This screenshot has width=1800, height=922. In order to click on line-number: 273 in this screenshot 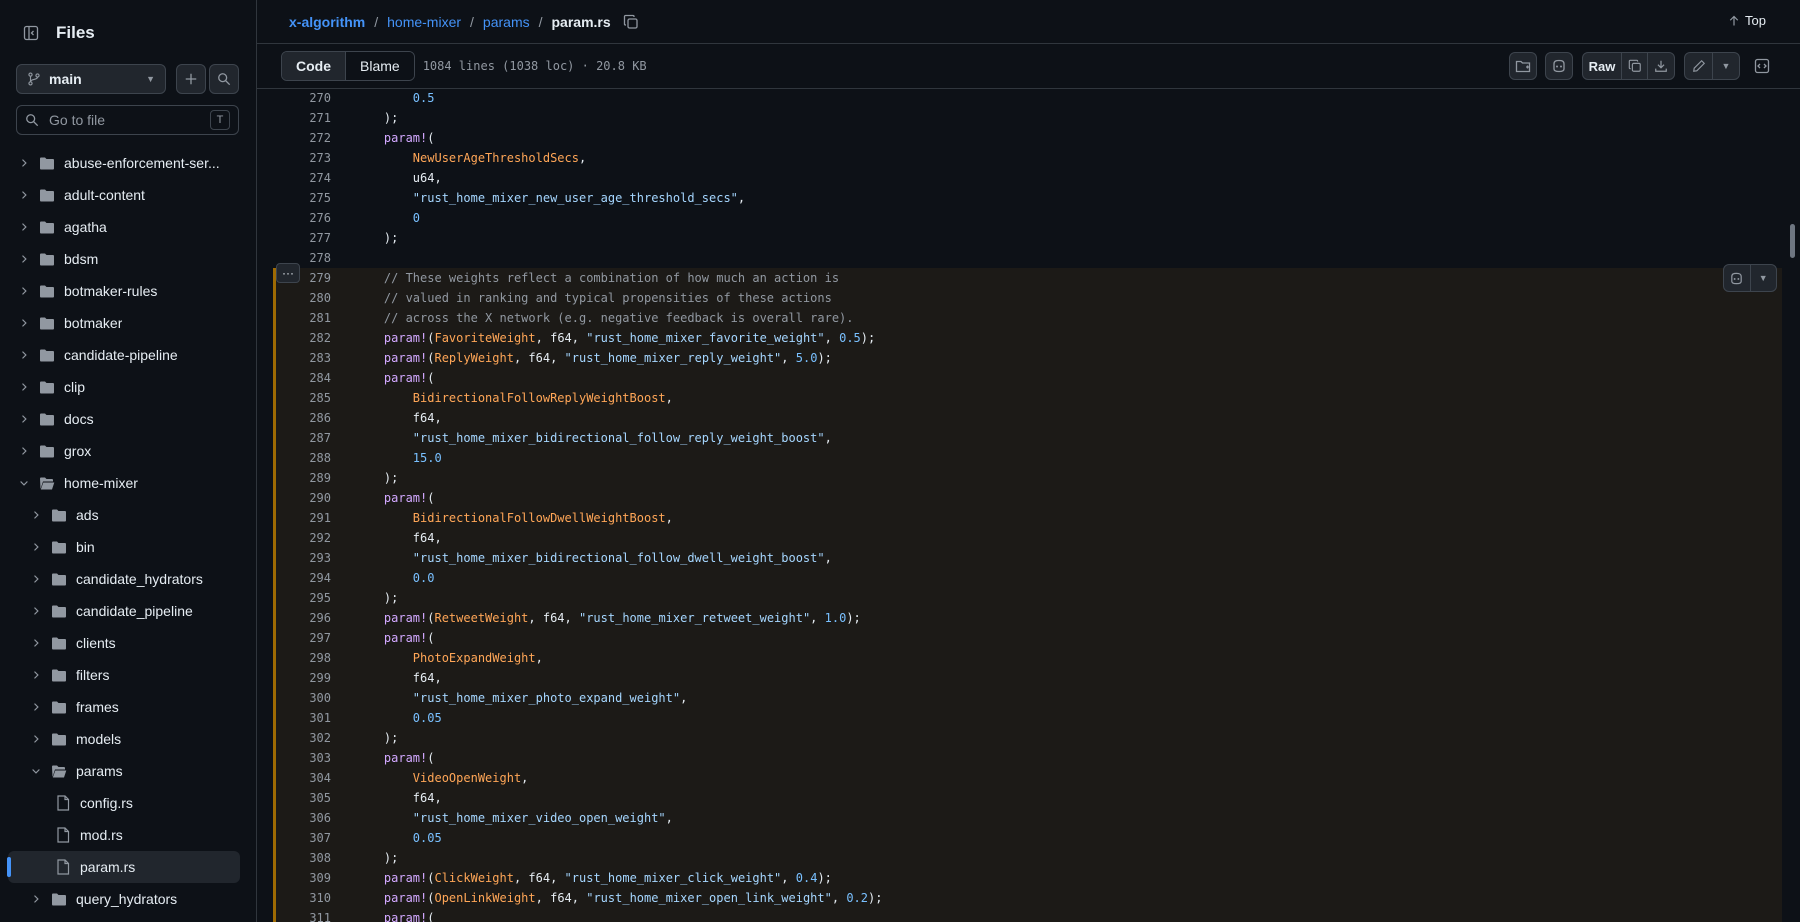, I will do `click(302, 158)`.